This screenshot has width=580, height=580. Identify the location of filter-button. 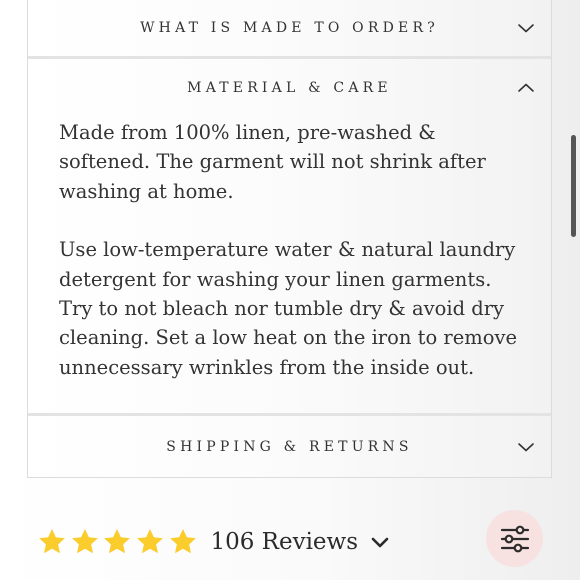
(514, 538).